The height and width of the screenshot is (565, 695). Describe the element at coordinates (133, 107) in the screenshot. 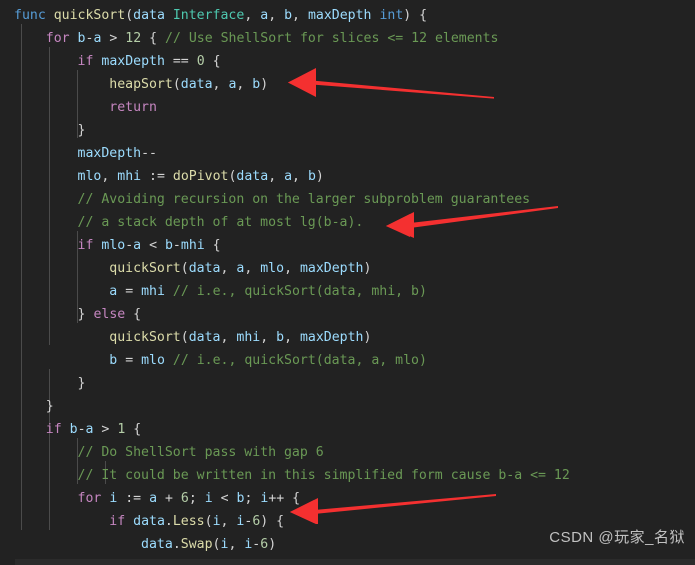

I see `code-line-5: return` at that location.